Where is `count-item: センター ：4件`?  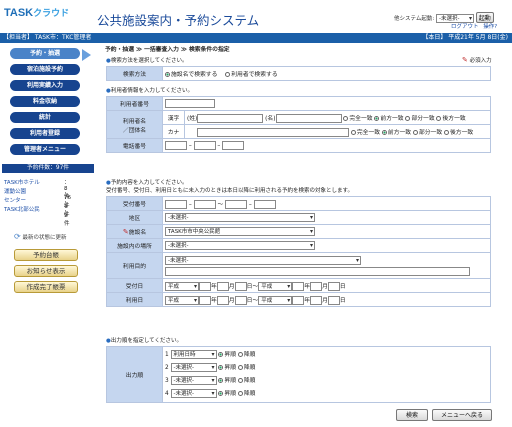
count-item: センター ：4件 is located at coordinates (37, 207).